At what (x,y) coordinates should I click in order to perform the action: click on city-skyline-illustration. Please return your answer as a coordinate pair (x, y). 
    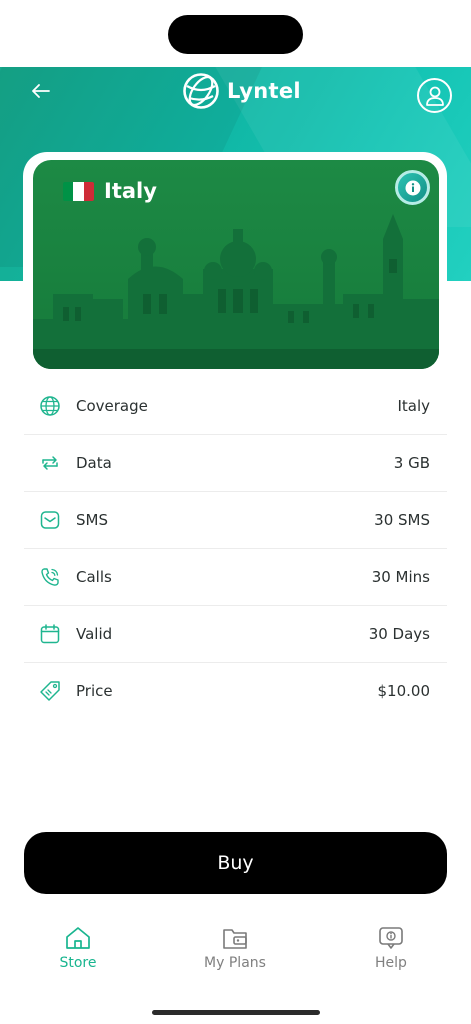
    Looking at the image, I should click on (236, 291).